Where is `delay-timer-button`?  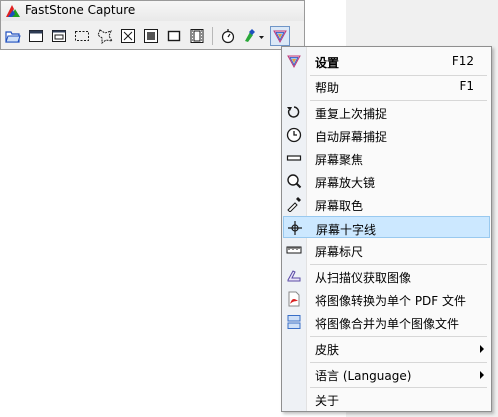
delay-timer-button is located at coordinates (228, 36).